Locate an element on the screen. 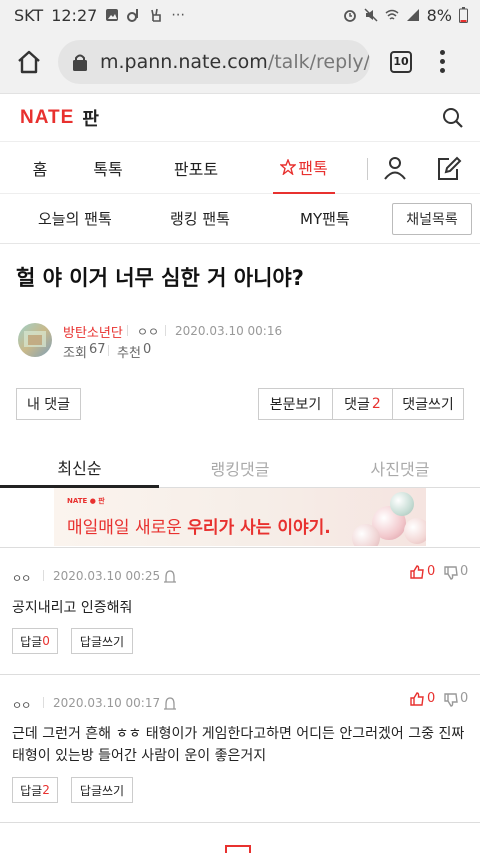 The image size is (480, 853). bts-notification-icon is located at coordinates (133, 15).